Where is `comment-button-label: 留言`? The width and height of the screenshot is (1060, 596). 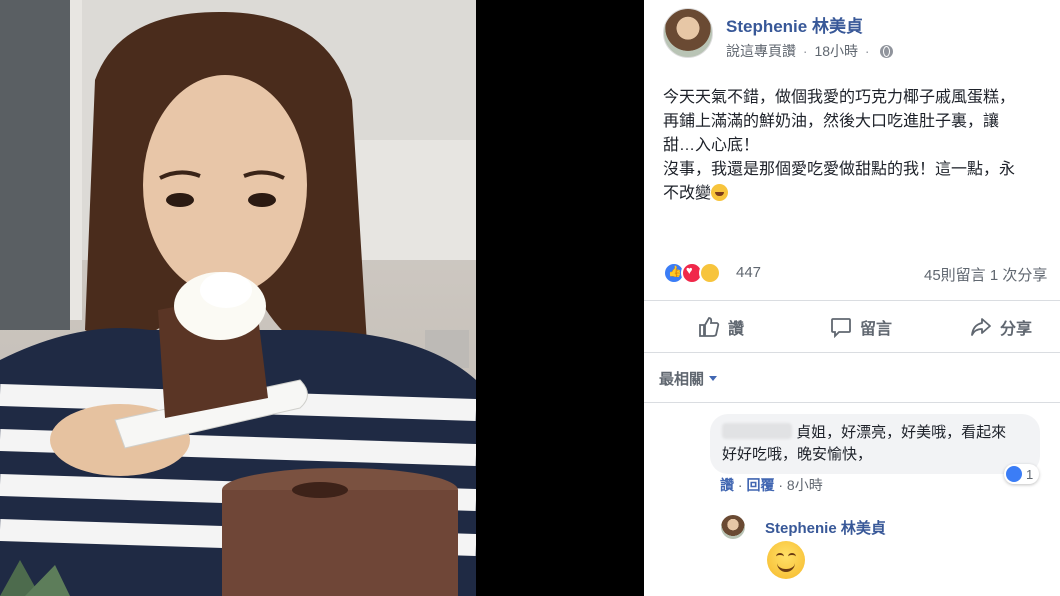 comment-button-label: 留言 is located at coordinates (876, 329).